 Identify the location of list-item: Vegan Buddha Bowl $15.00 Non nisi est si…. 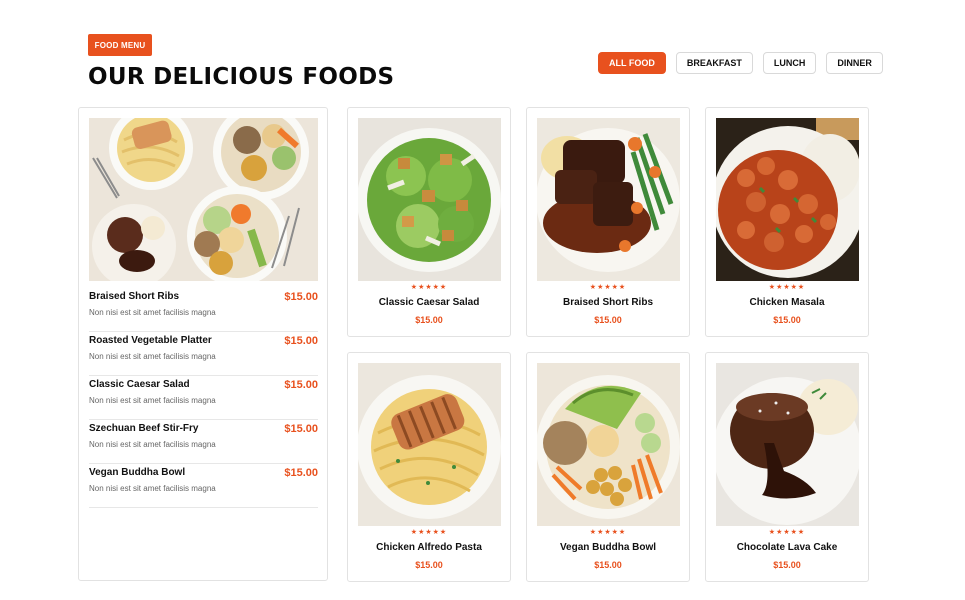
(203, 486).